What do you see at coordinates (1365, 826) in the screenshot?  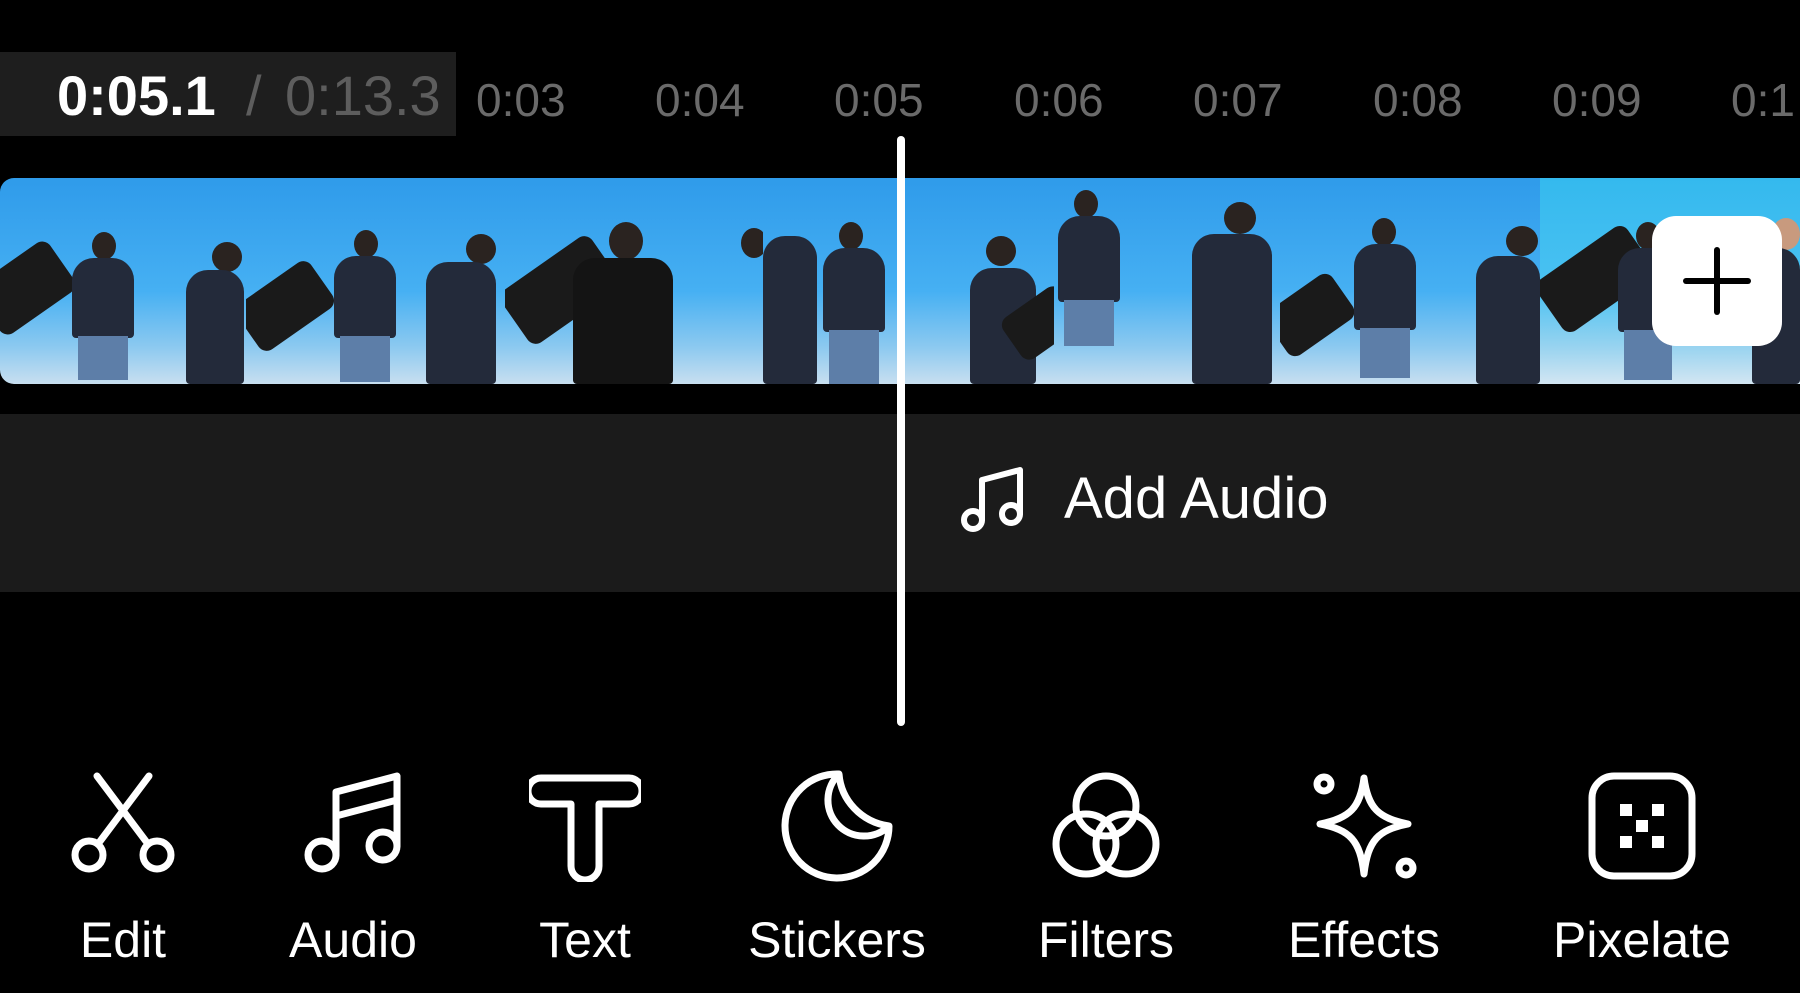 I see `sparkle-icon` at bounding box center [1365, 826].